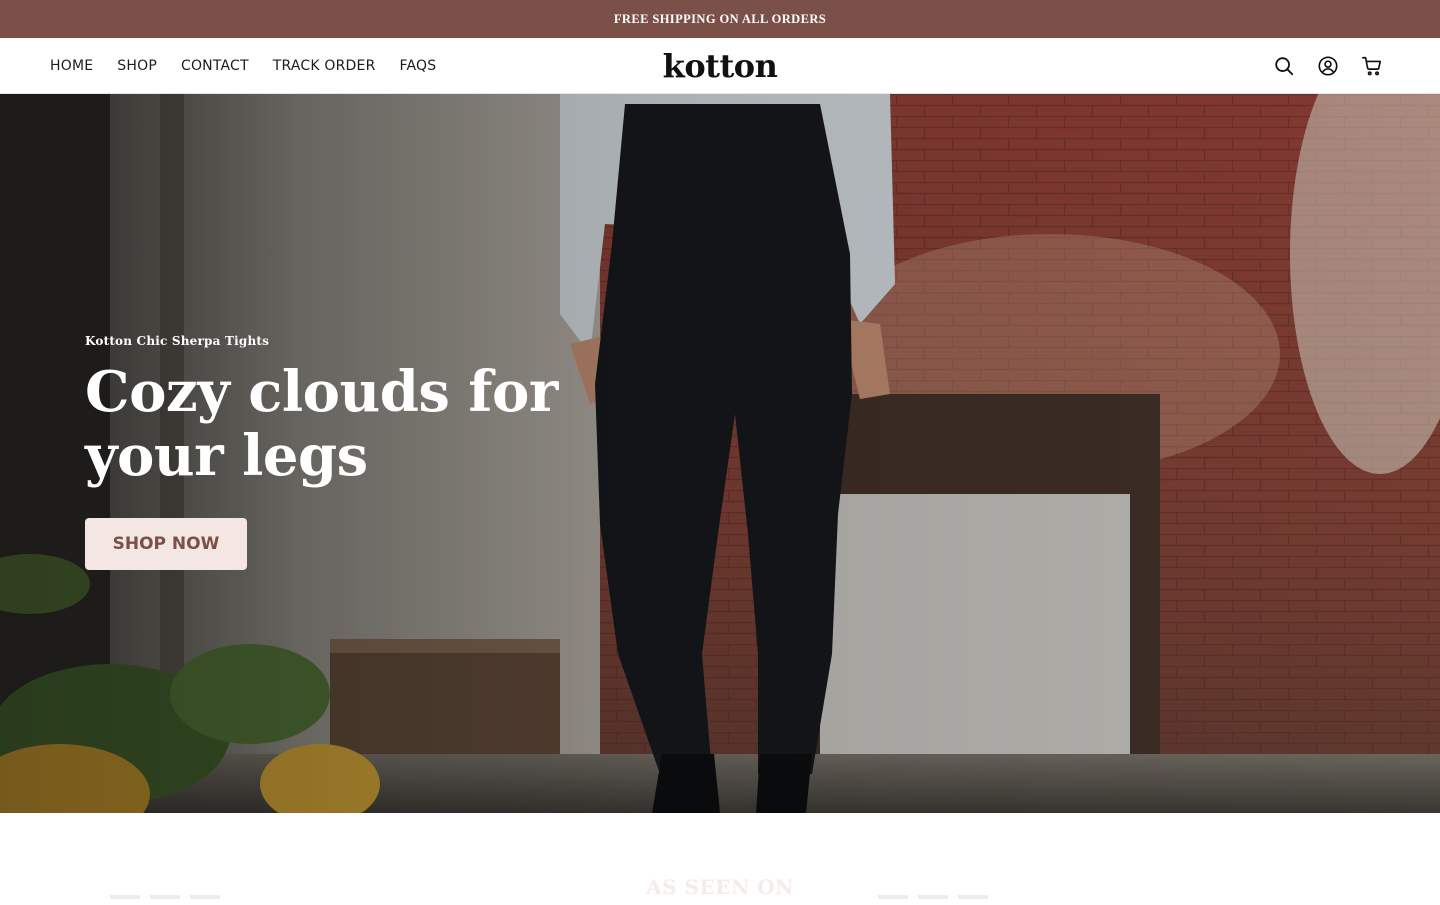 This screenshot has height=905, width=1440. What do you see at coordinates (215, 66) in the screenshot?
I see `nav-contact: CONTACT` at bounding box center [215, 66].